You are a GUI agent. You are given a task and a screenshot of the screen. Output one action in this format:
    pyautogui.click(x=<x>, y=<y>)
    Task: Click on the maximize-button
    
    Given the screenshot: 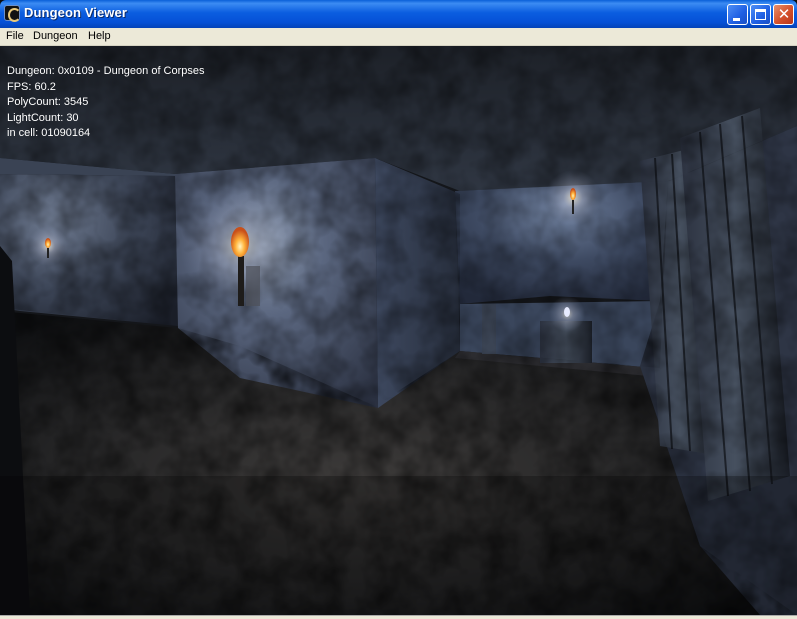 What is the action you would take?
    pyautogui.click(x=760, y=14)
    